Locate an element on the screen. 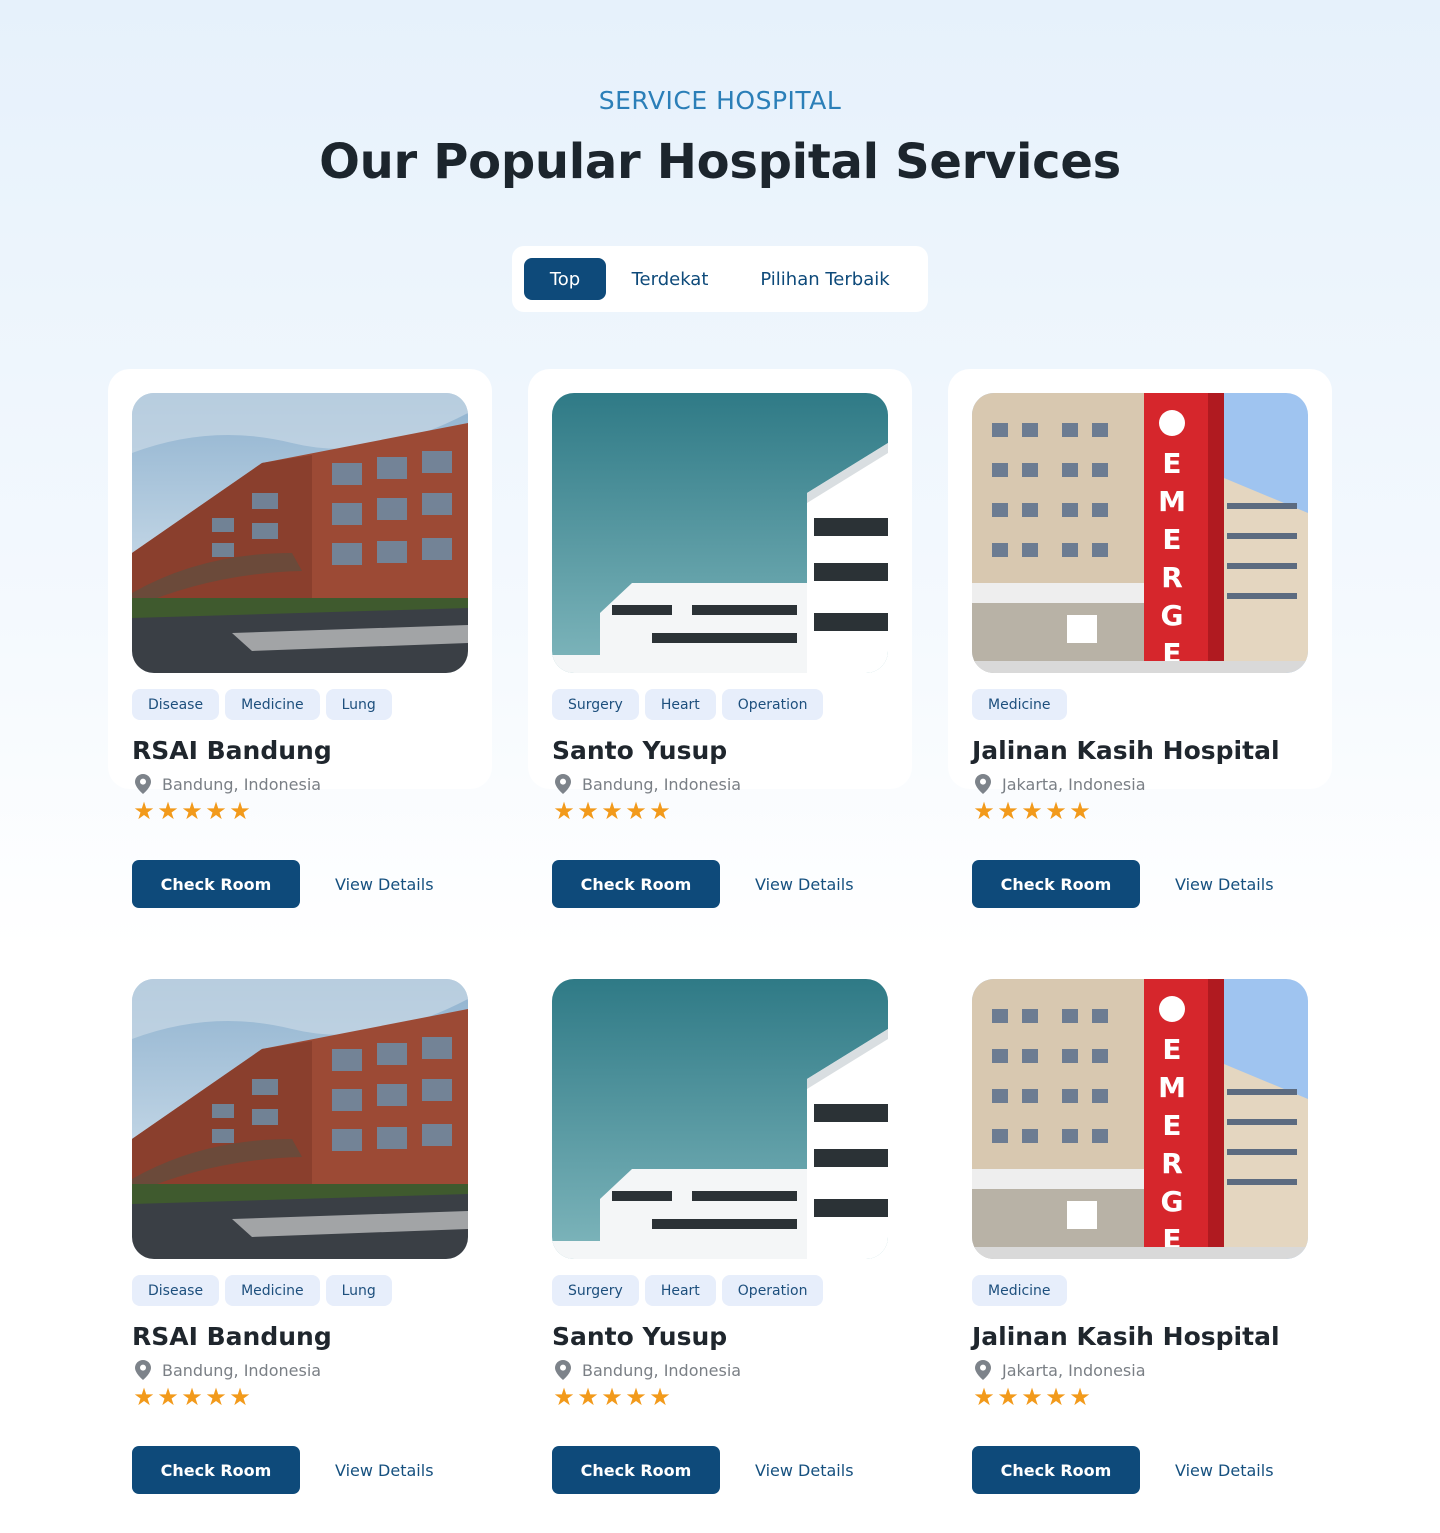 This screenshot has height=1533, width=1440. hospital-name: RSAI Bandung is located at coordinates (232, 750).